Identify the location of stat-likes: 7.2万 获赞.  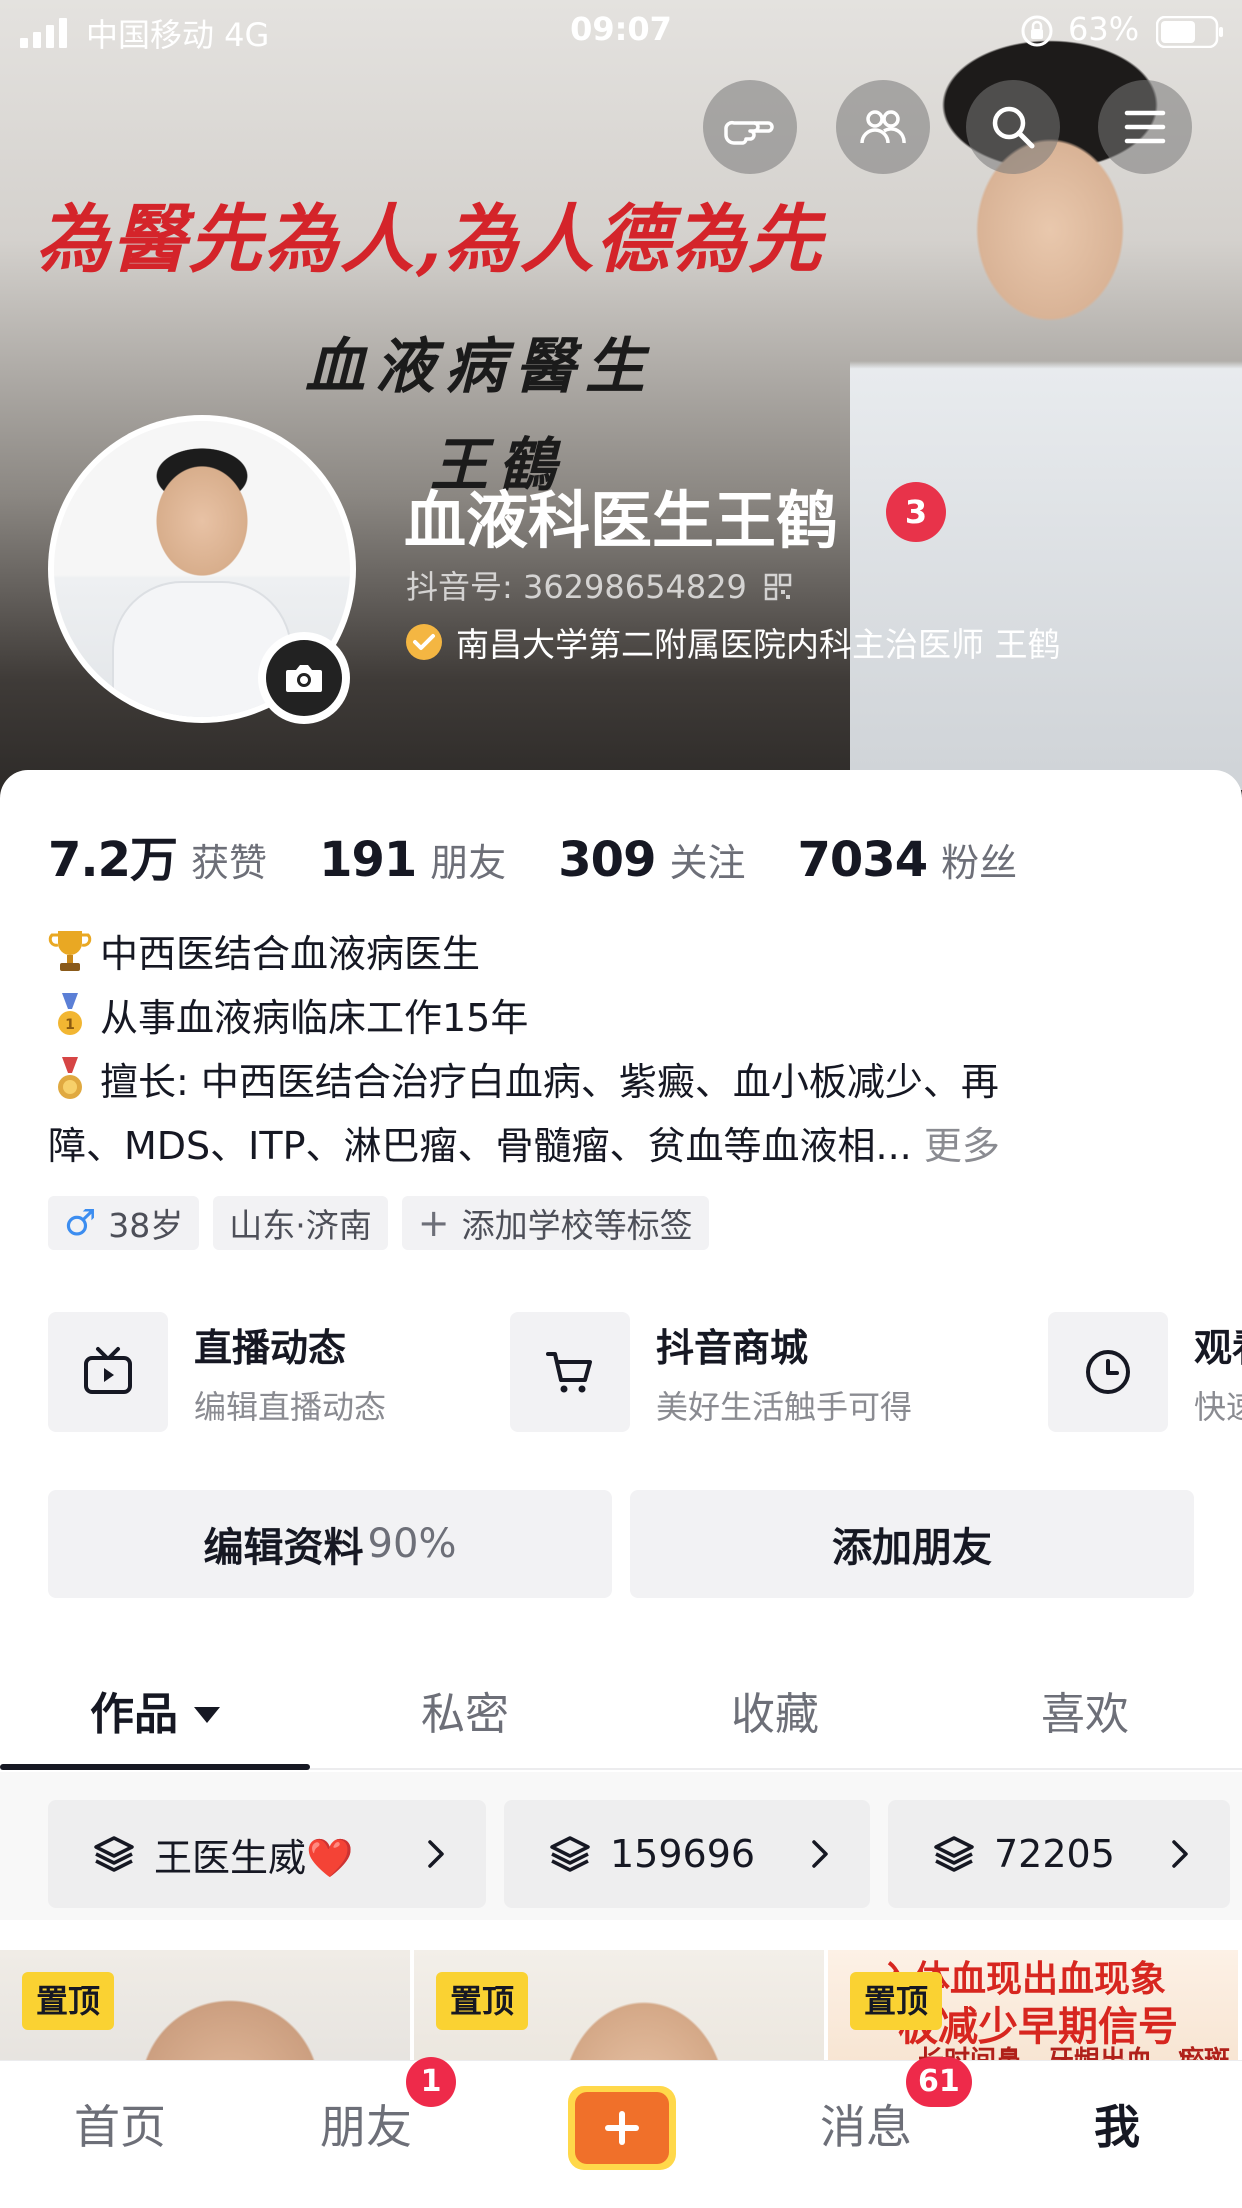
(157, 855).